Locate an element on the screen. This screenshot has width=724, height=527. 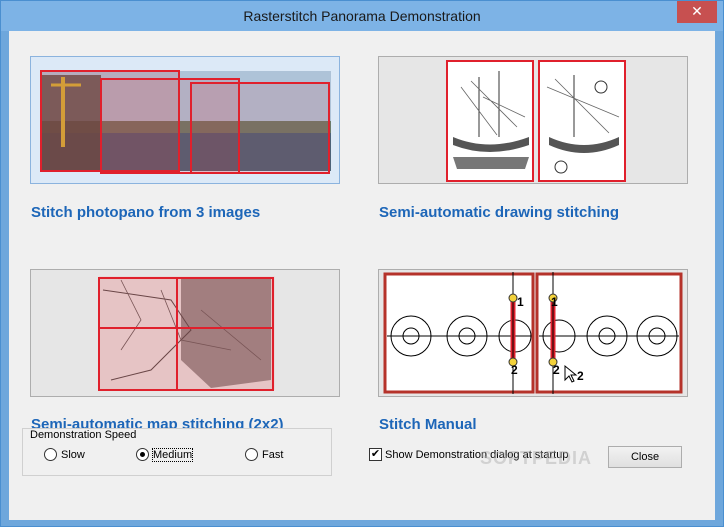
window-title: Rasterstitch Panorama Demonstration is located at coordinates (362, 16).